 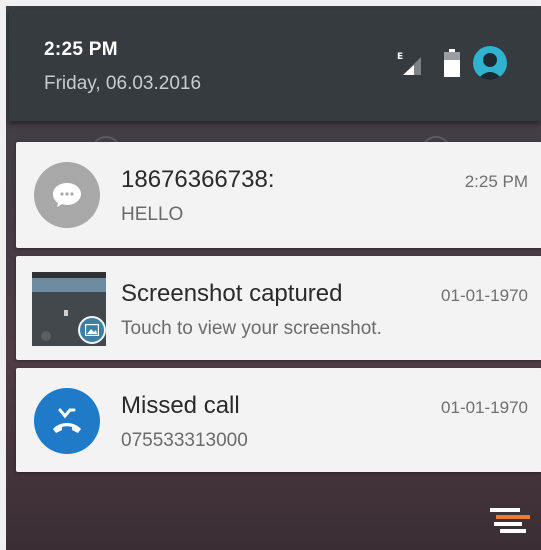 What do you see at coordinates (180, 405) in the screenshot?
I see `notification-title: Missed call` at bounding box center [180, 405].